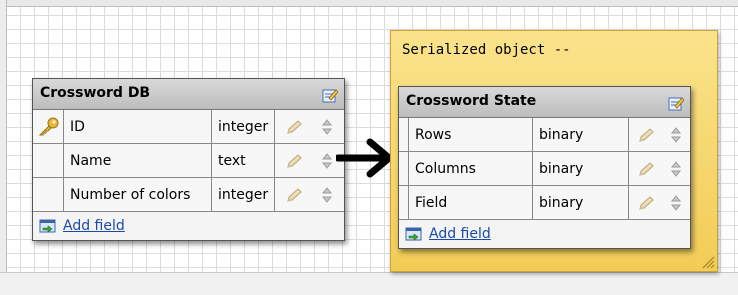 This screenshot has width=738, height=295. I want to click on canvas-top-edge, so click(369, 3).